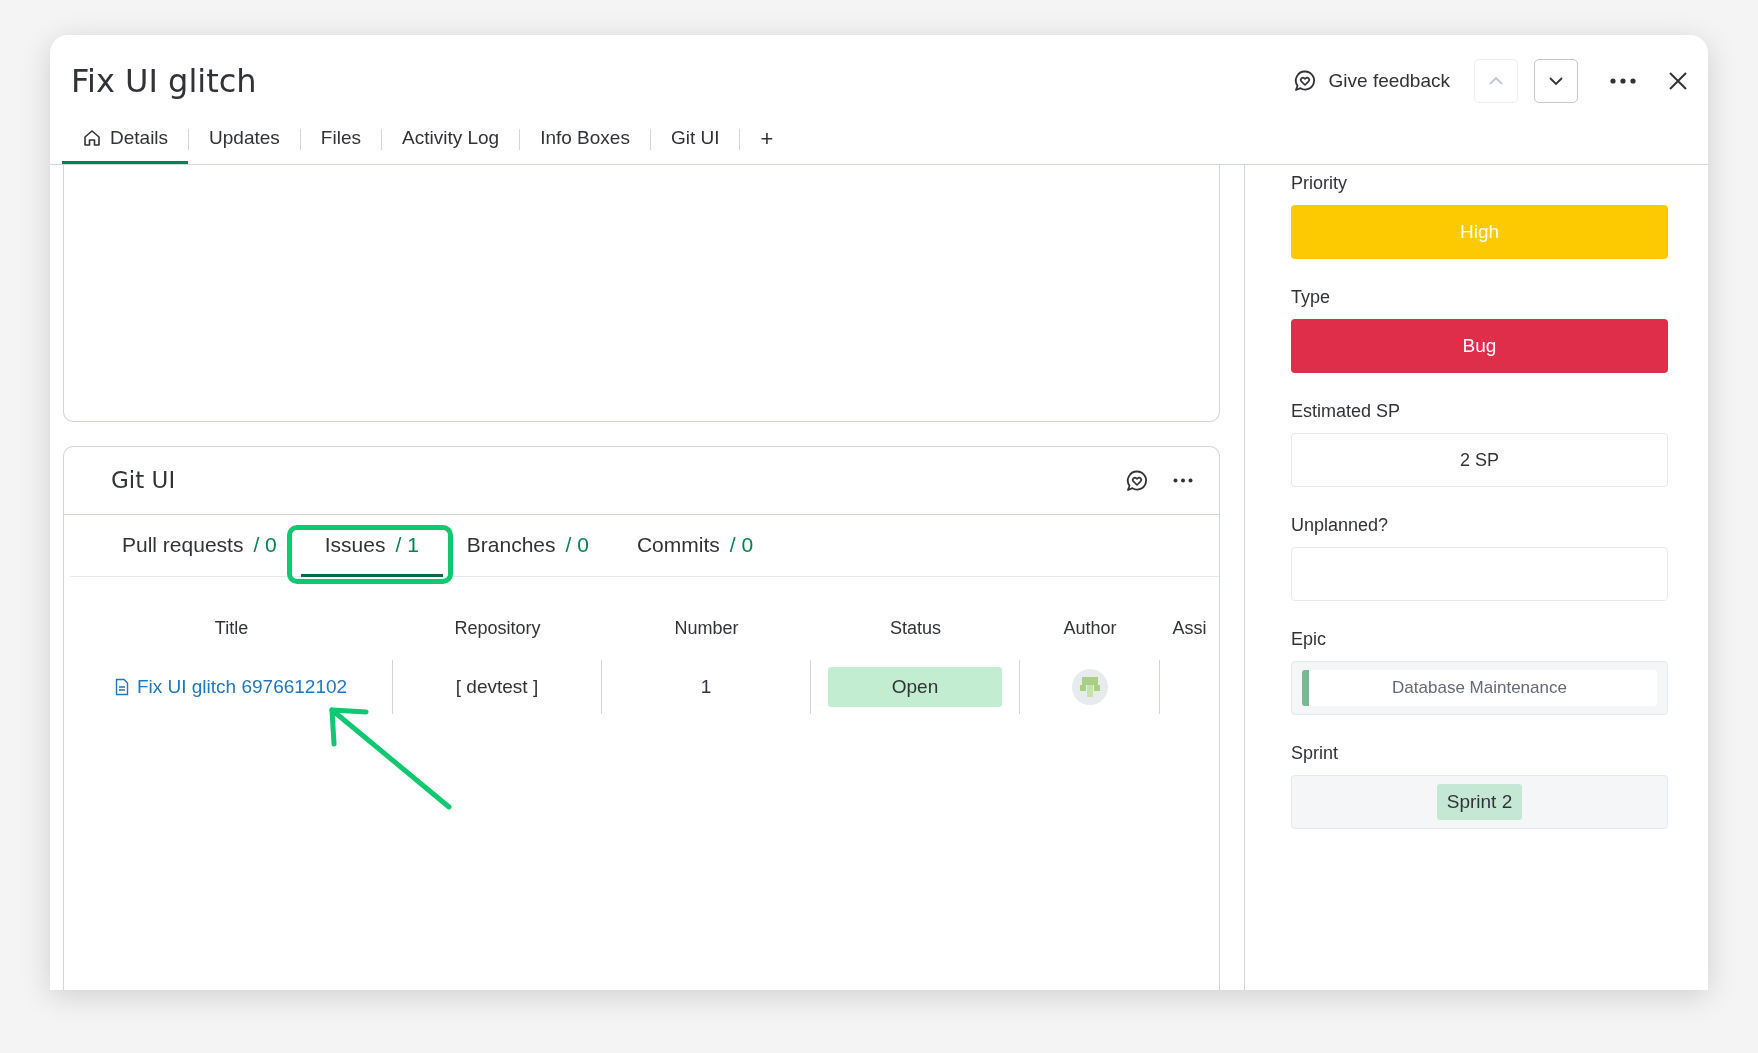 Image resolution: width=1758 pixels, height=1053 pixels. I want to click on sprint-tag: Sprint 2, so click(1479, 802).